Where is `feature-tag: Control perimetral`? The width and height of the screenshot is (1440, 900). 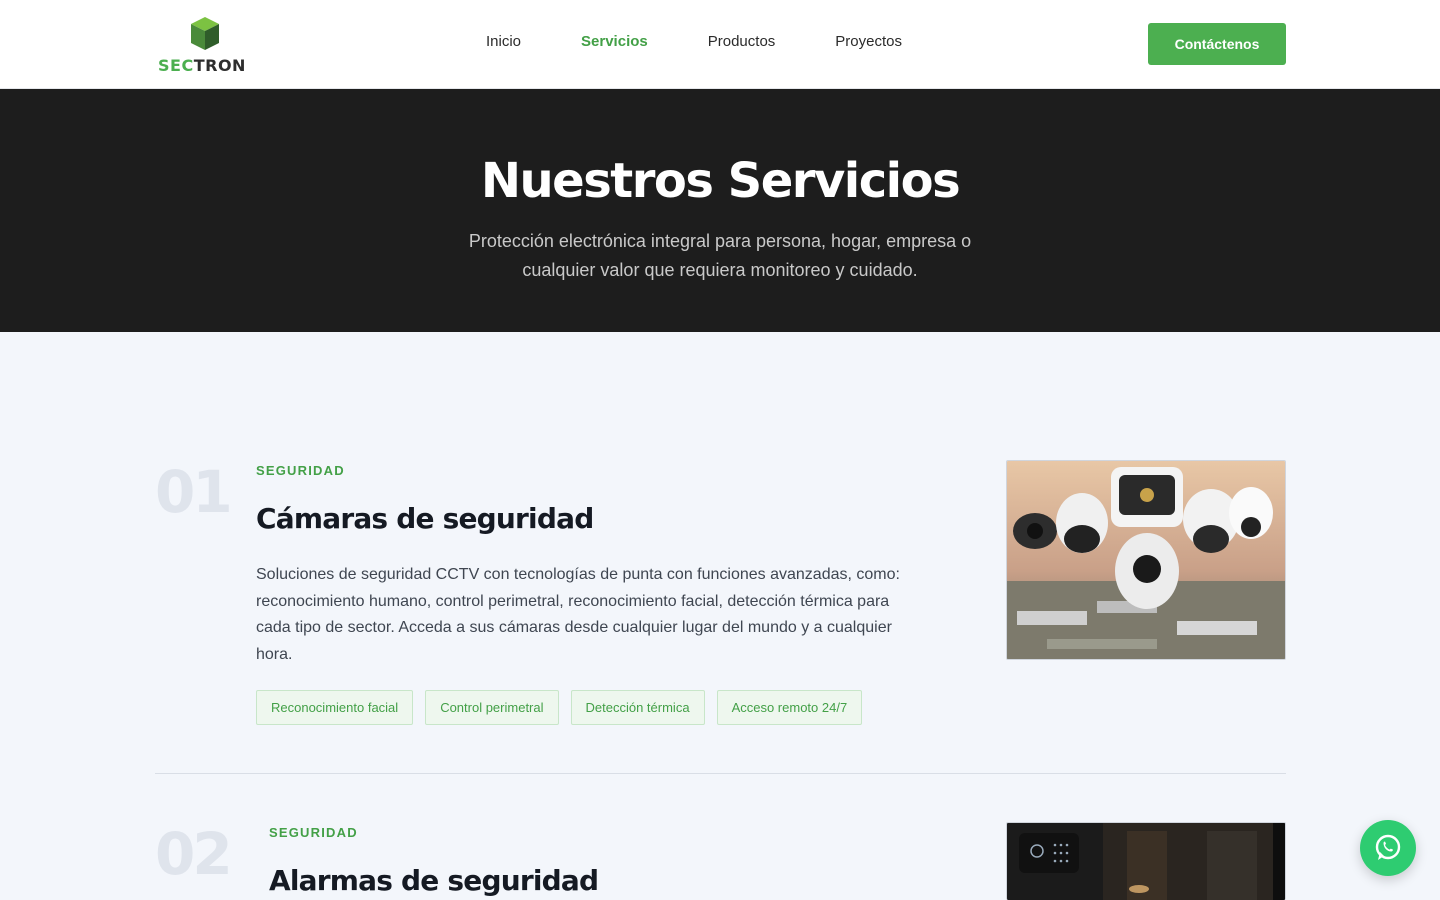 feature-tag: Control perimetral is located at coordinates (492, 707).